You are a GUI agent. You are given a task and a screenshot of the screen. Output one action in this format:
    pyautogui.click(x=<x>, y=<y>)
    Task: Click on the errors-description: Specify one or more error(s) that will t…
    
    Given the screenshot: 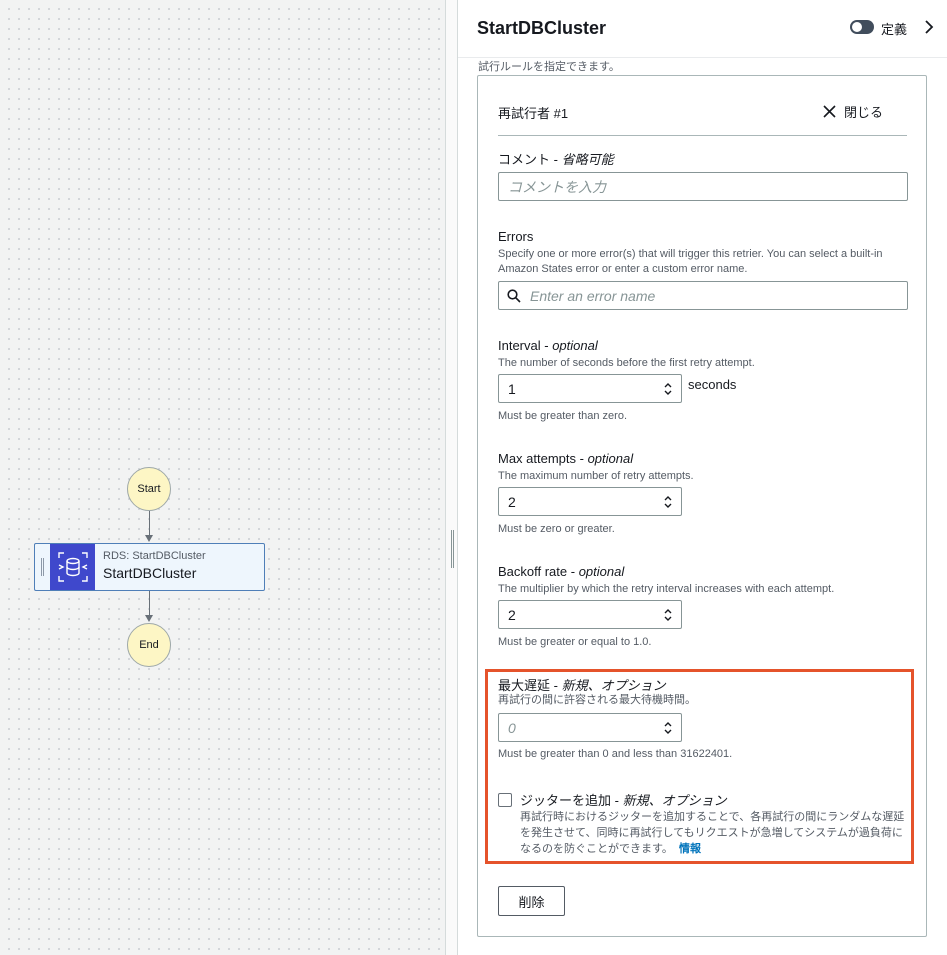 What is the action you would take?
    pyautogui.click(x=690, y=261)
    